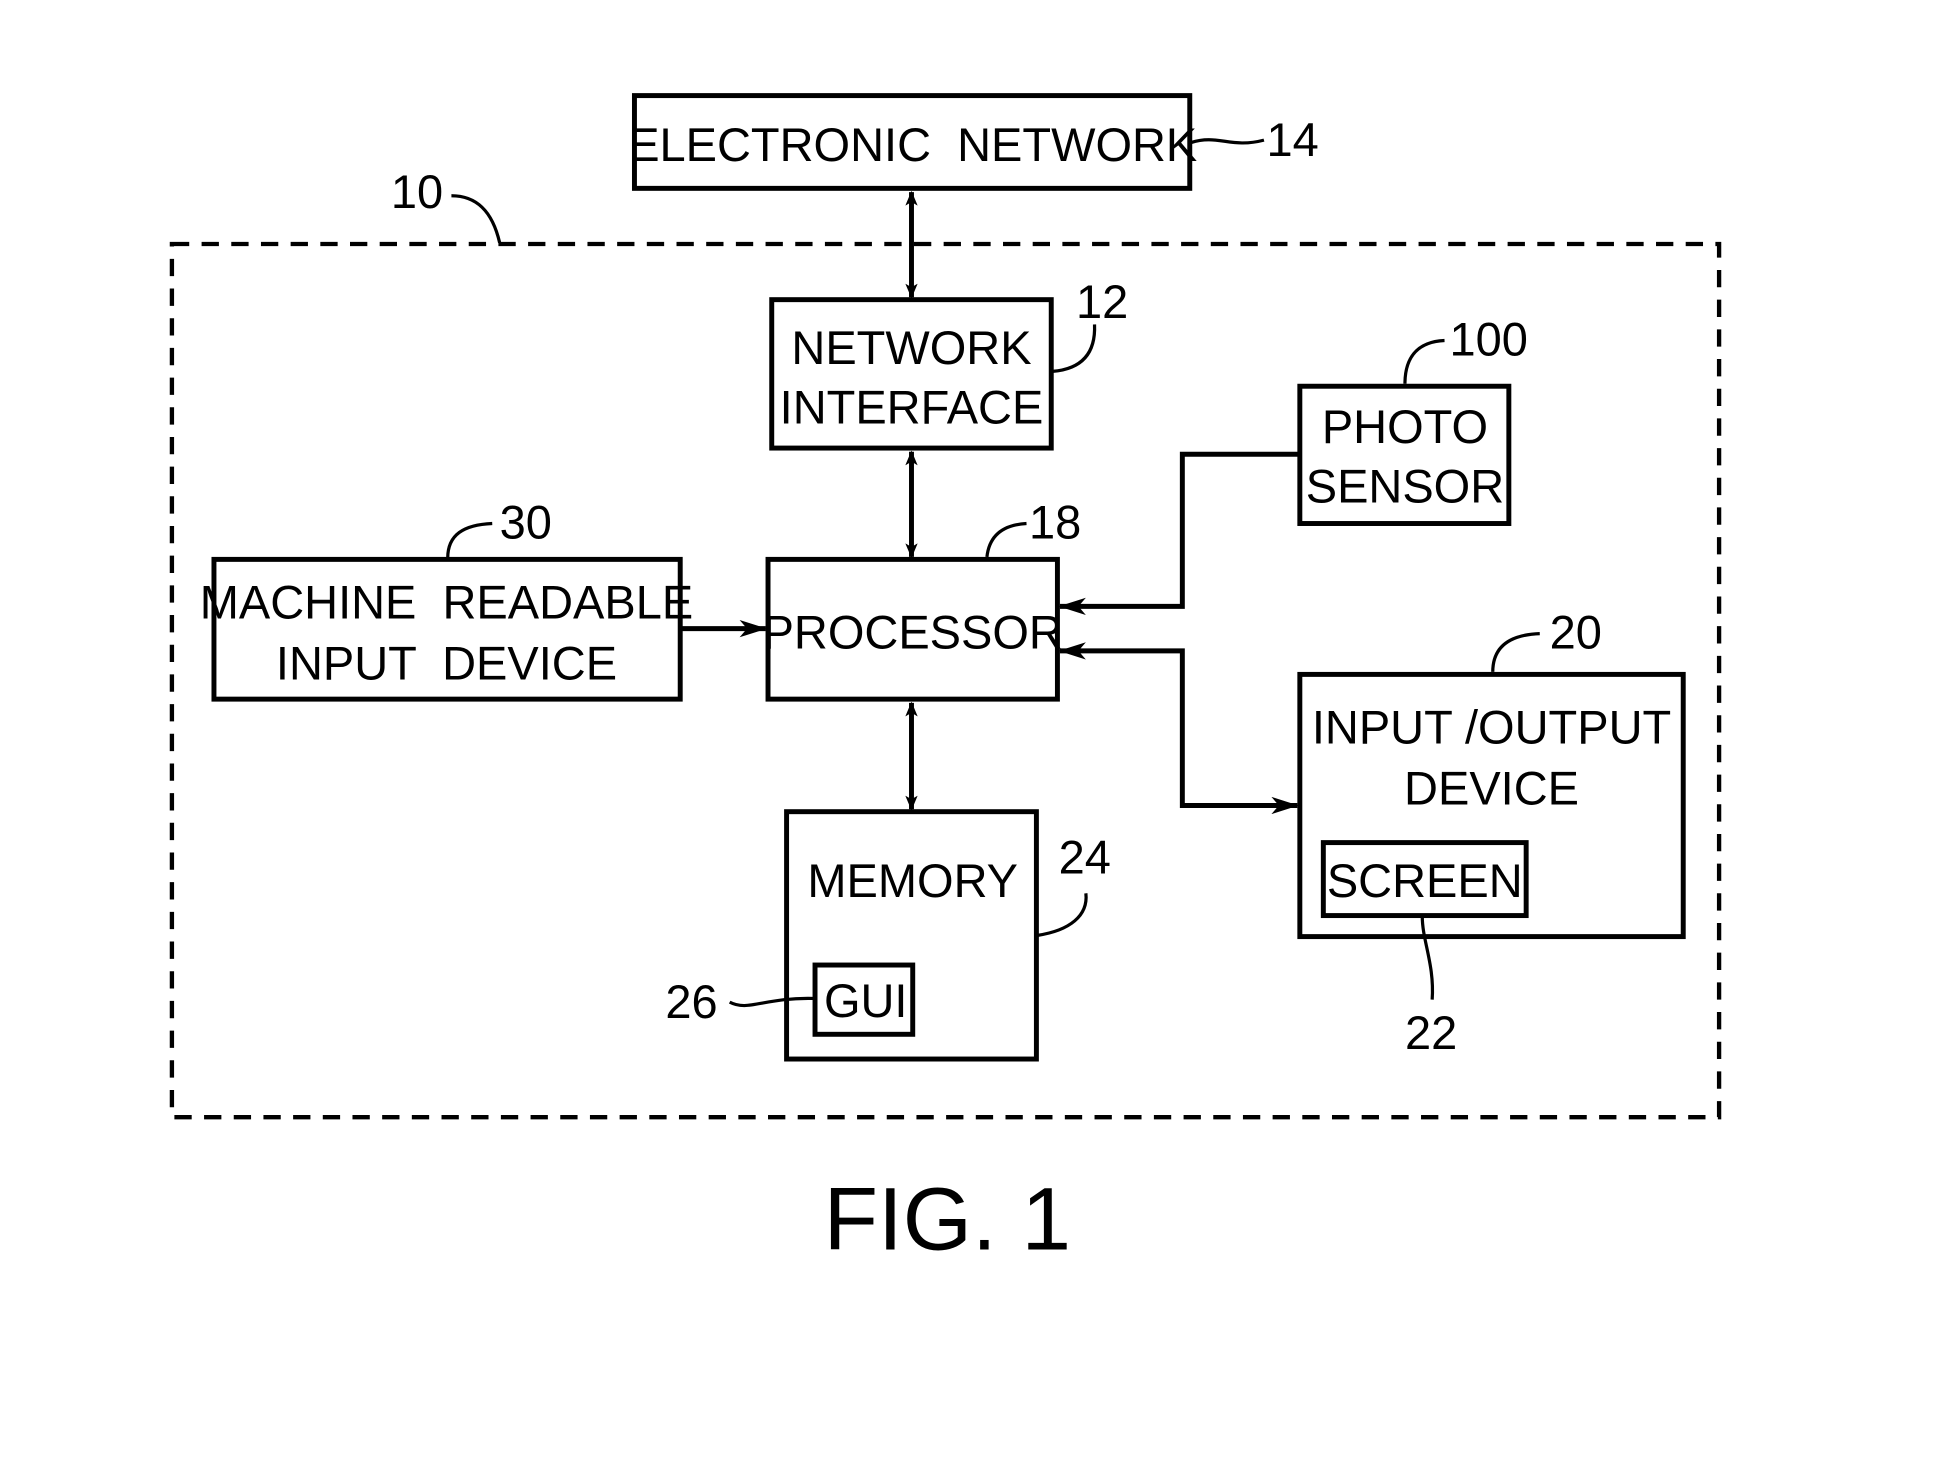 The width and height of the screenshot is (1938, 1470). What do you see at coordinates (1491, 787) in the screenshot?
I see `input-output-label-line2: DEVICE` at bounding box center [1491, 787].